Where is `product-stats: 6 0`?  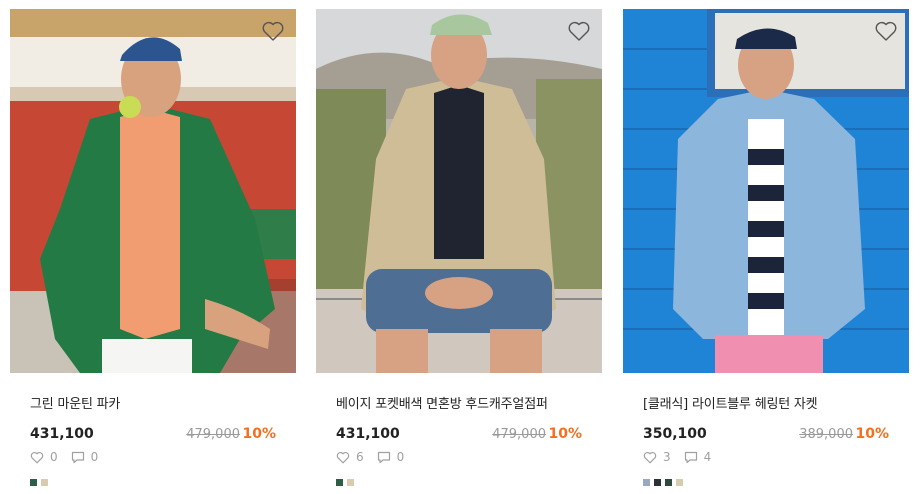
product-stats: 6 0 is located at coordinates (376, 457).